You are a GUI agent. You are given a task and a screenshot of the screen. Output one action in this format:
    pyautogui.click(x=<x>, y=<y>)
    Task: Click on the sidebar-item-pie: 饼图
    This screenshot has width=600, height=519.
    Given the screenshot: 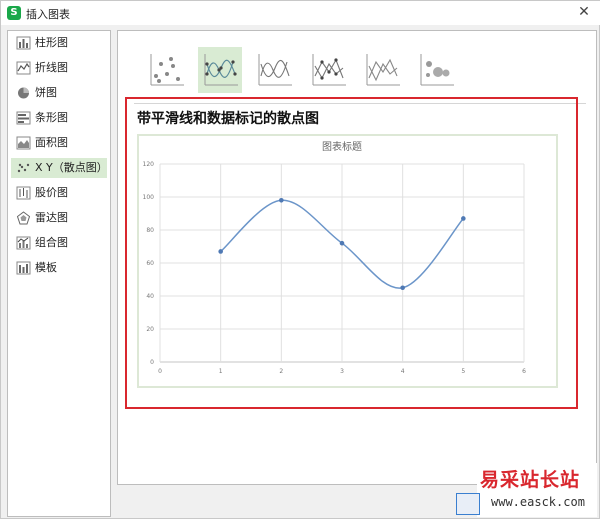 What is the action you would take?
    pyautogui.click(x=59, y=93)
    